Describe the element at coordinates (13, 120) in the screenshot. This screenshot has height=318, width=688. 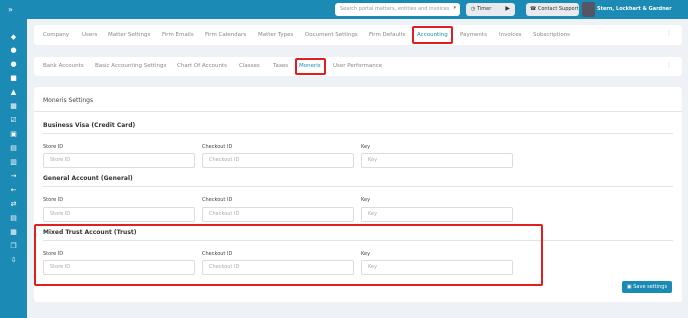
I see `check-square-icon: ☑` at that location.